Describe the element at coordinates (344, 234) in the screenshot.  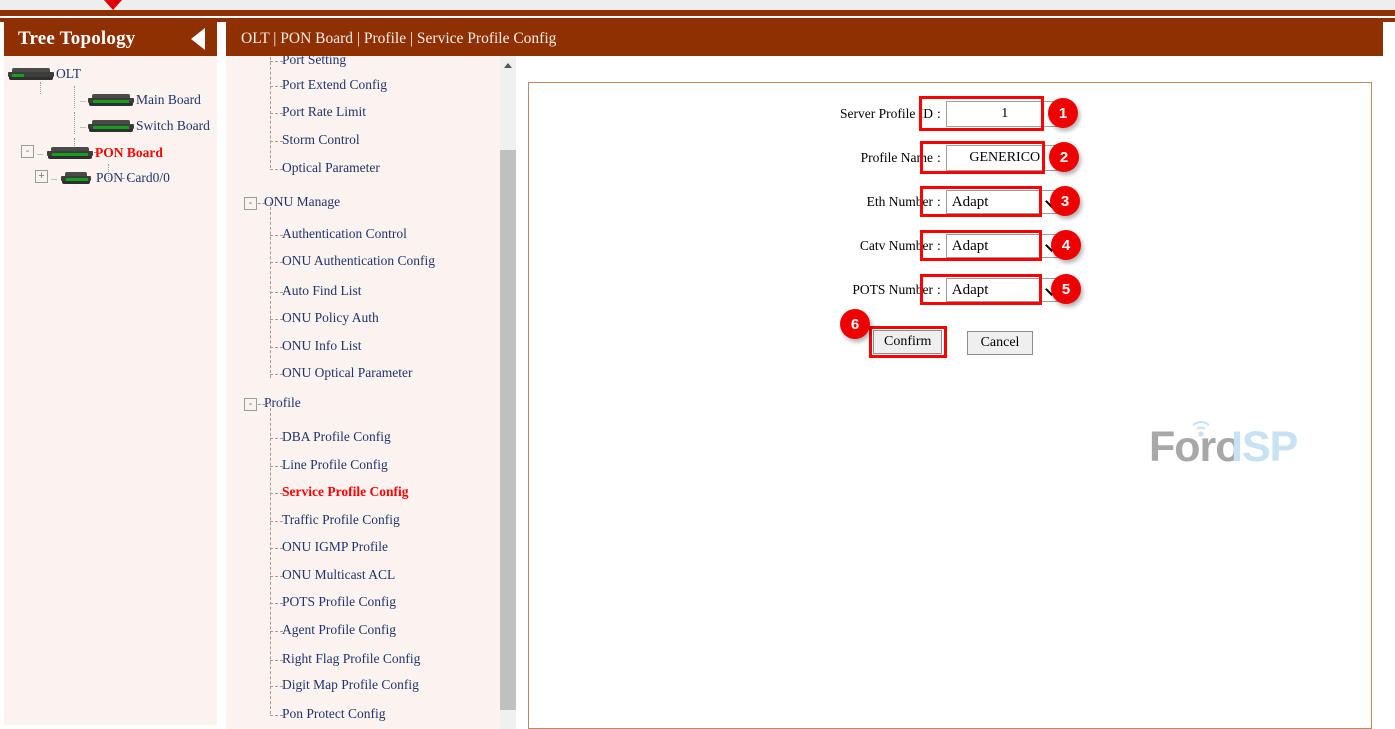
I see `menu-item-authentication-control: Authentication Control` at that location.